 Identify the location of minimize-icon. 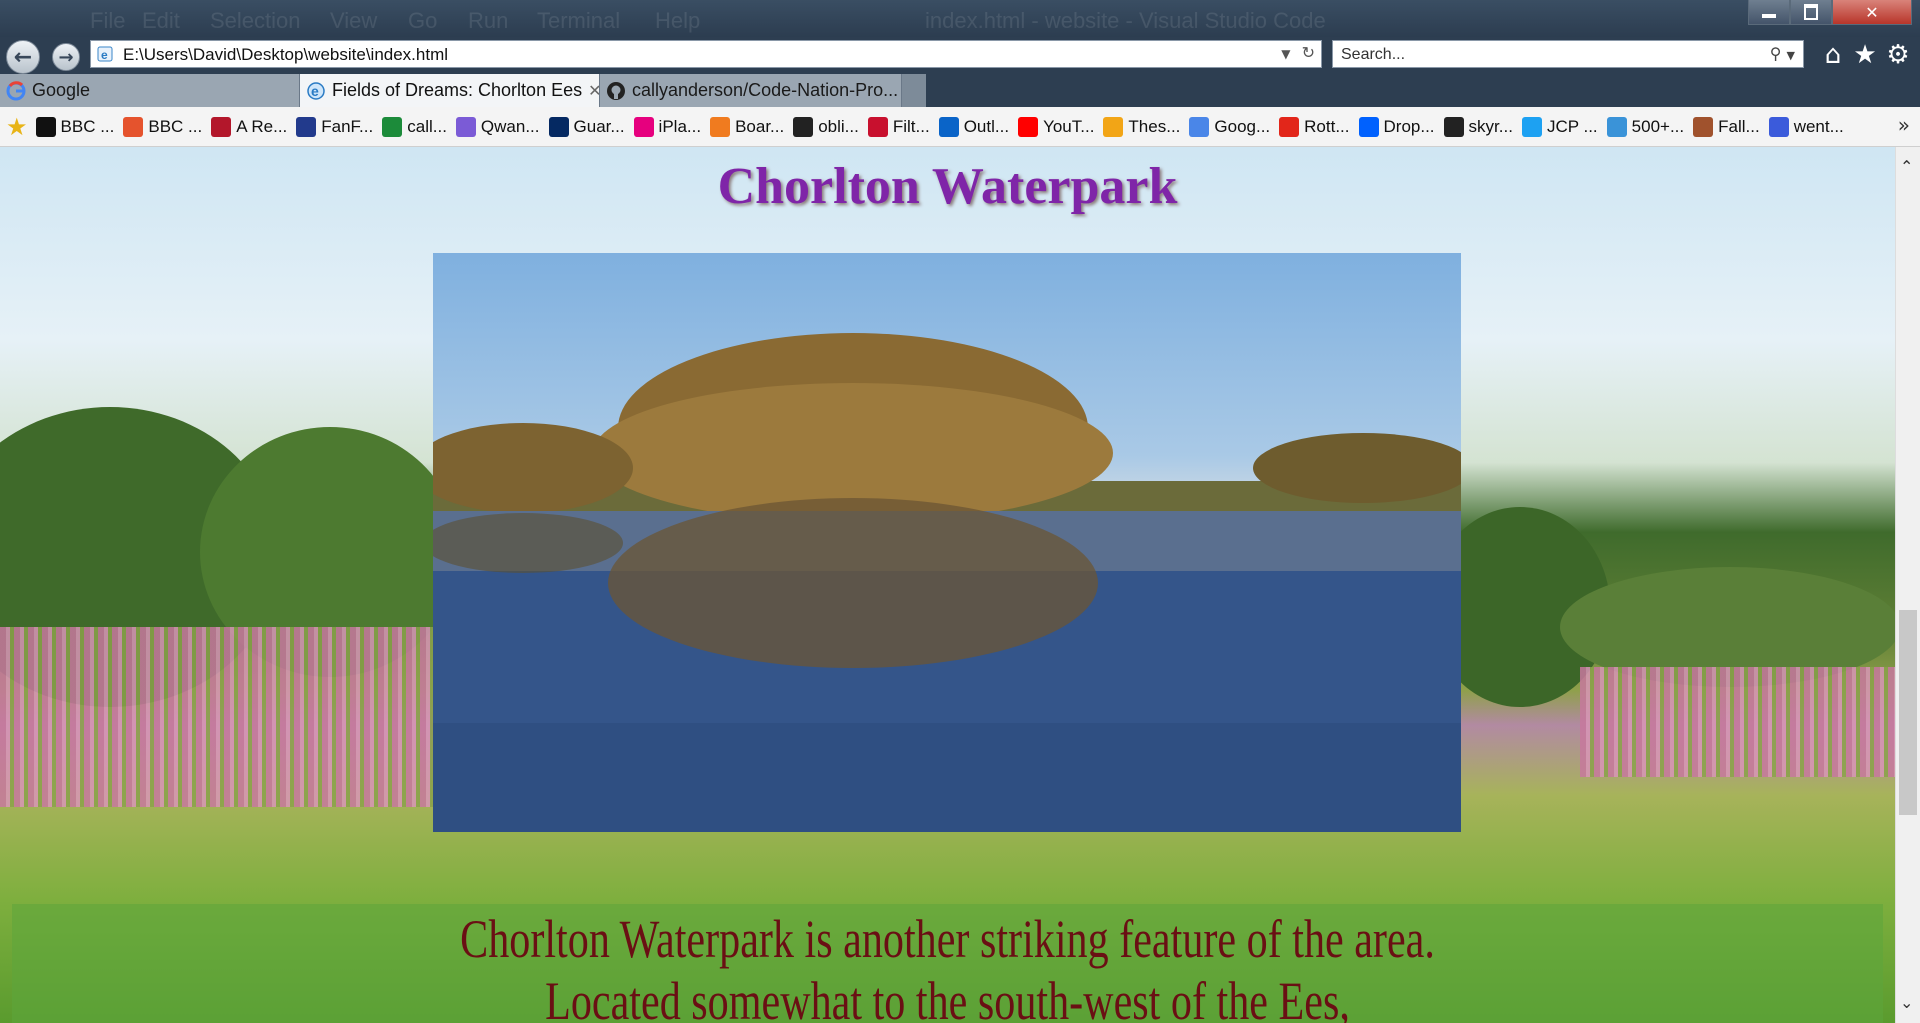
(1769, 16).